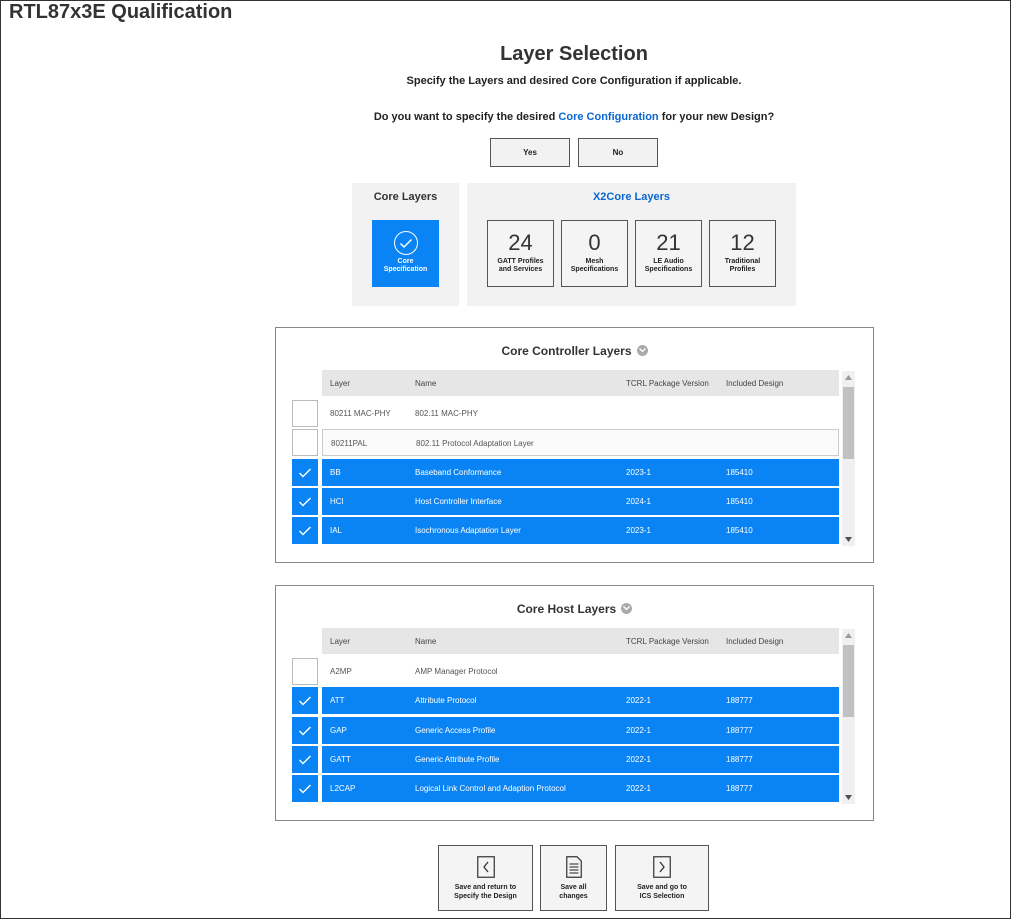  Describe the element at coordinates (662, 892) in the screenshot. I see `save-and-go-to-ics-label: Save and go to ICS Selection` at that location.